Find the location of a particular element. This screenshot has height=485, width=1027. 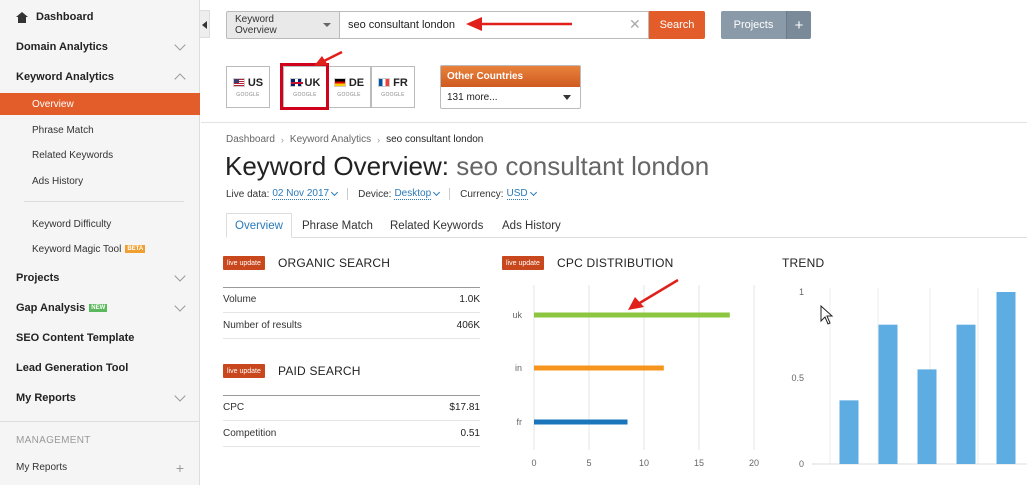

y-tick-label: 1 is located at coordinates (801, 292).